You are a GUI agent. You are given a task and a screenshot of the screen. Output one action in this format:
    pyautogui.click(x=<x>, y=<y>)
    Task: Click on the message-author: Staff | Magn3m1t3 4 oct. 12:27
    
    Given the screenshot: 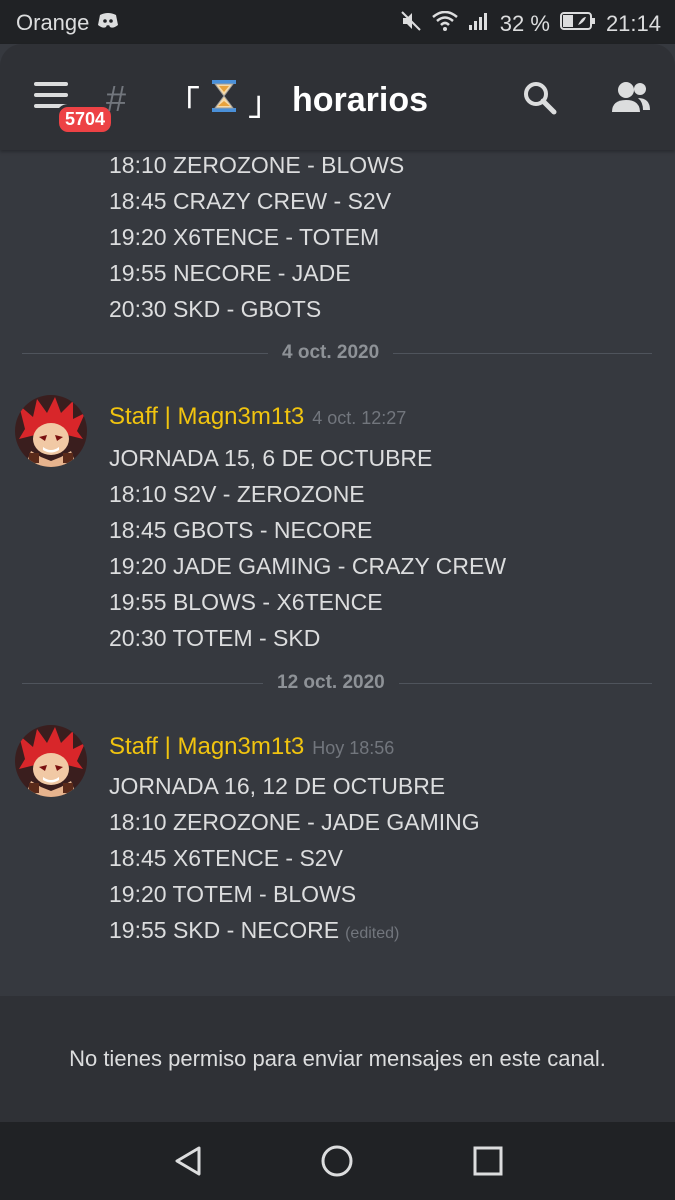 What is the action you would take?
    pyautogui.click(x=257, y=417)
    